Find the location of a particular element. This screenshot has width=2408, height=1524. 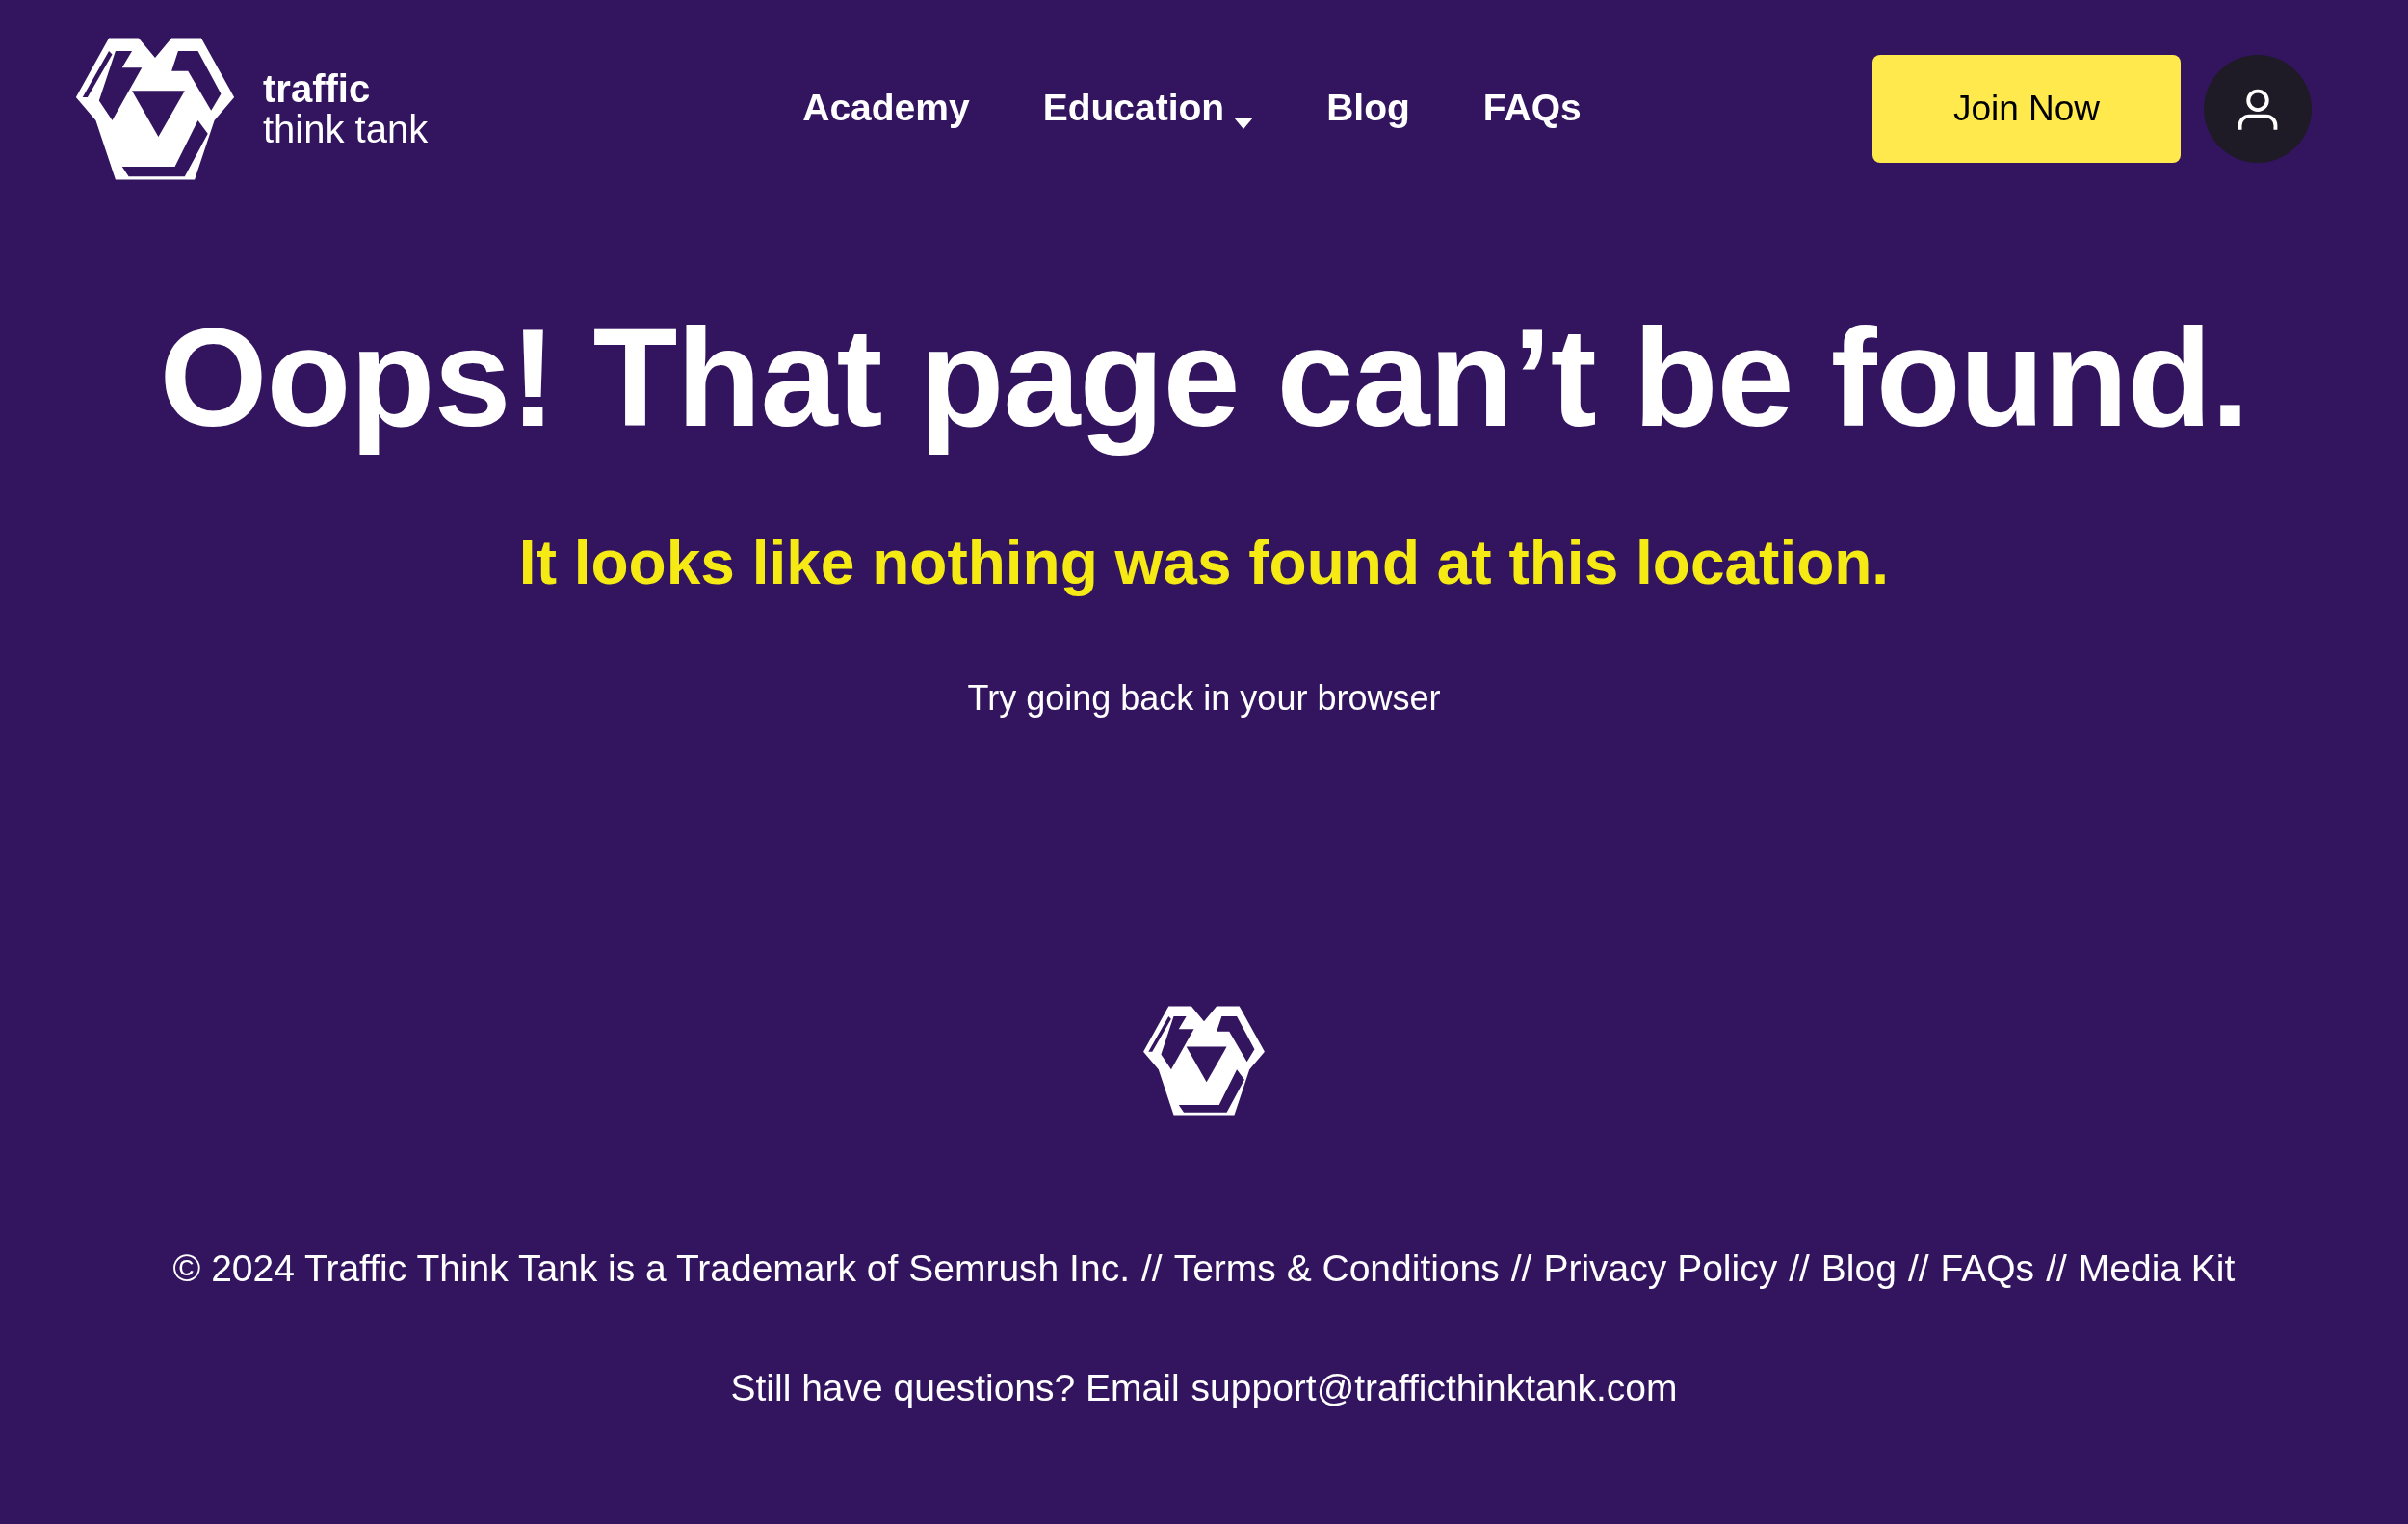

footer-link: Blog is located at coordinates (1858, 1269).